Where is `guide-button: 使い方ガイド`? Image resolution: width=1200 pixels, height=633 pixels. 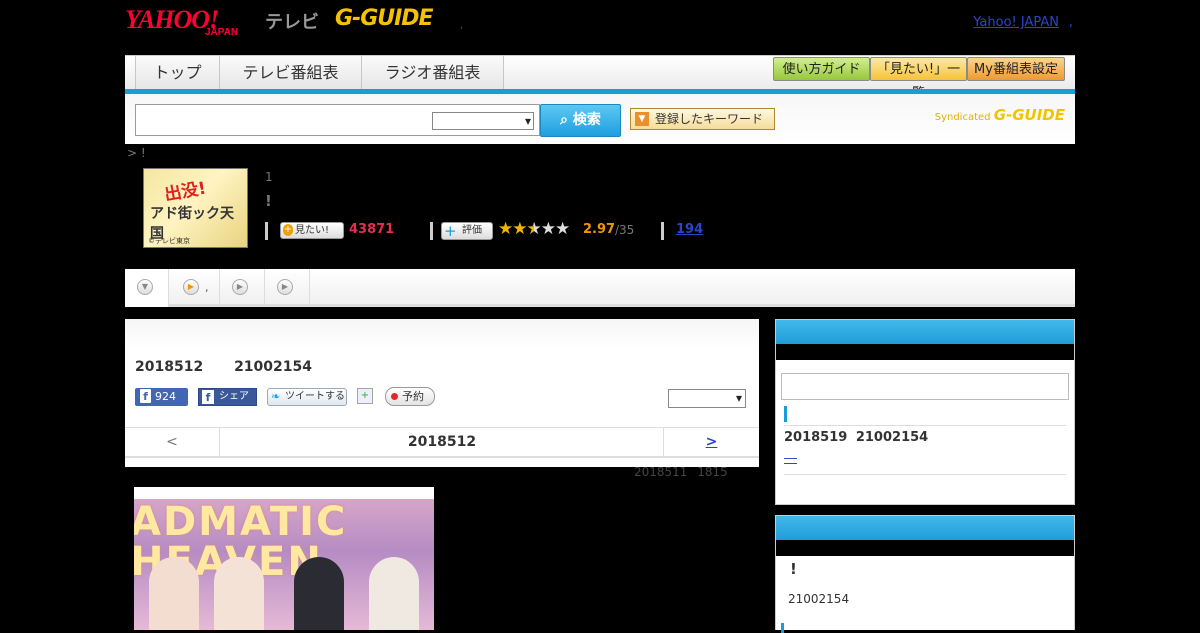 guide-button: 使い方ガイド is located at coordinates (821, 69).